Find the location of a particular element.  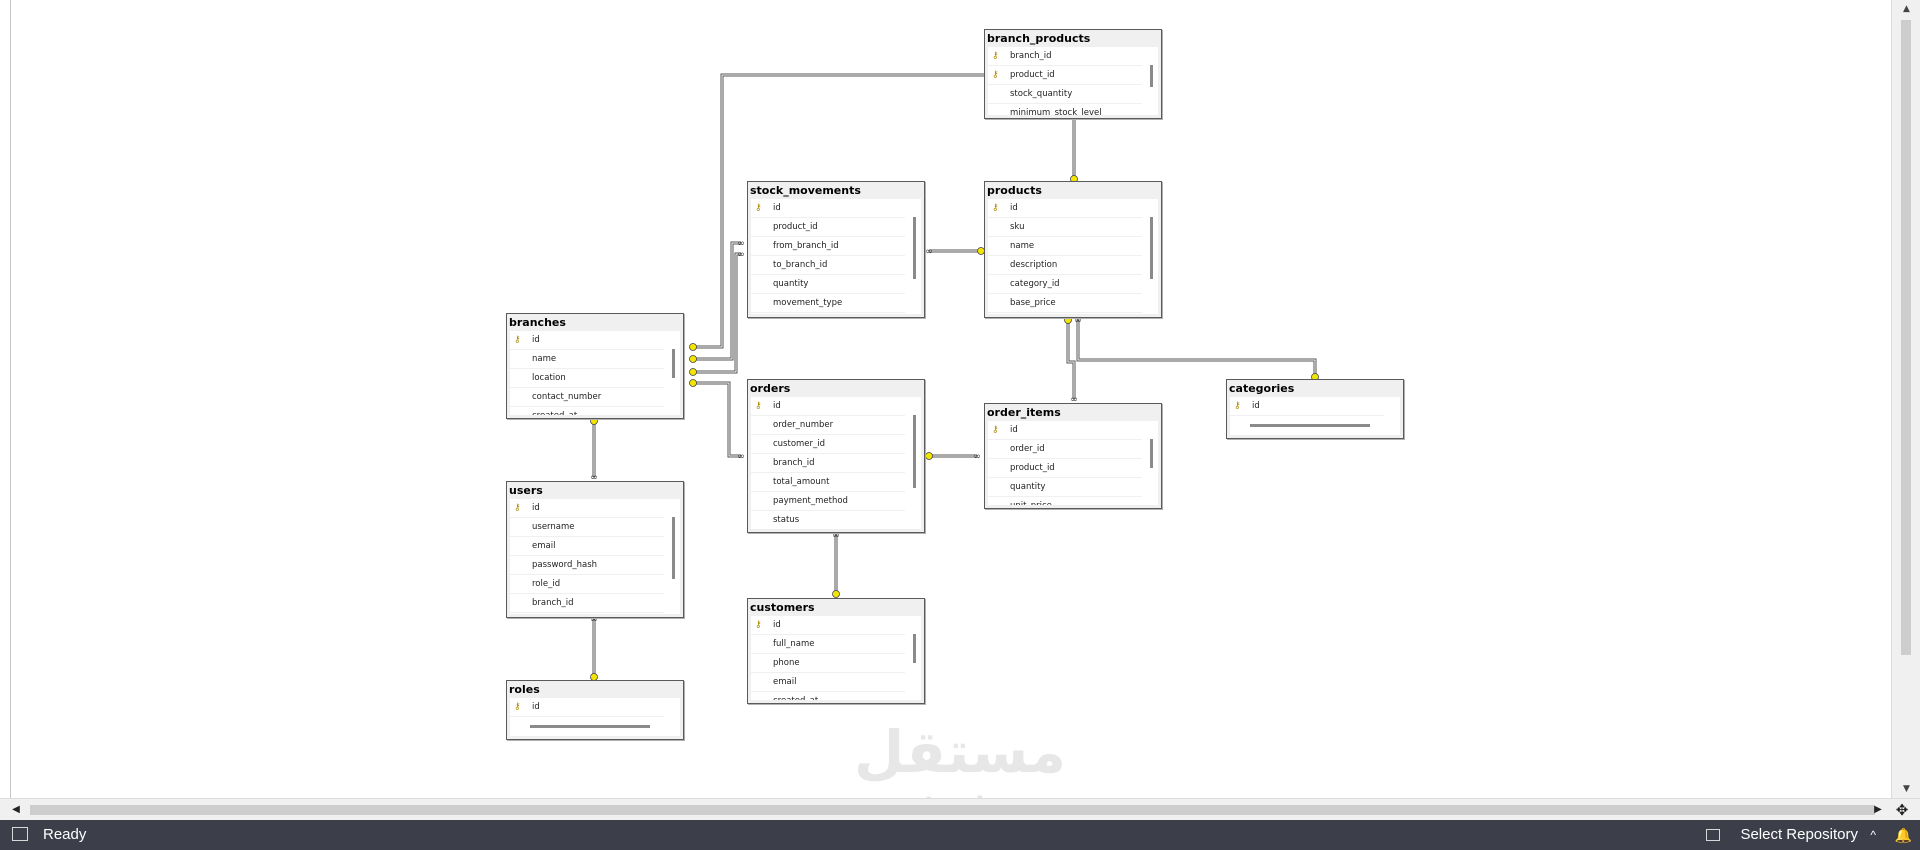

column-row: payment_method is located at coordinates (828, 501).